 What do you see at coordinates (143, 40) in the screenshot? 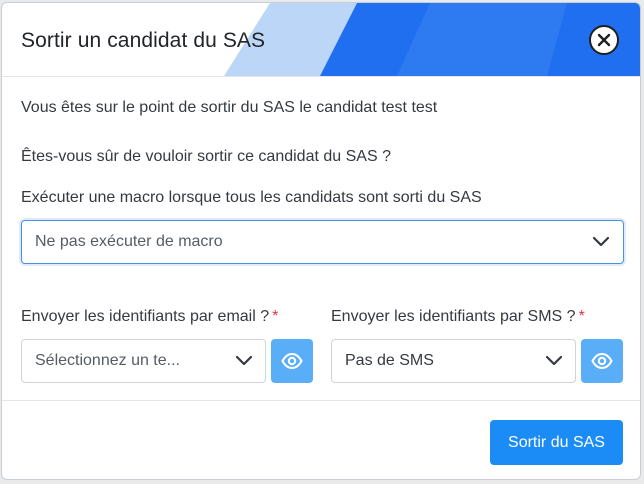
I see `modal-title: Sortir un candidat du SAS` at bounding box center [143, 40].